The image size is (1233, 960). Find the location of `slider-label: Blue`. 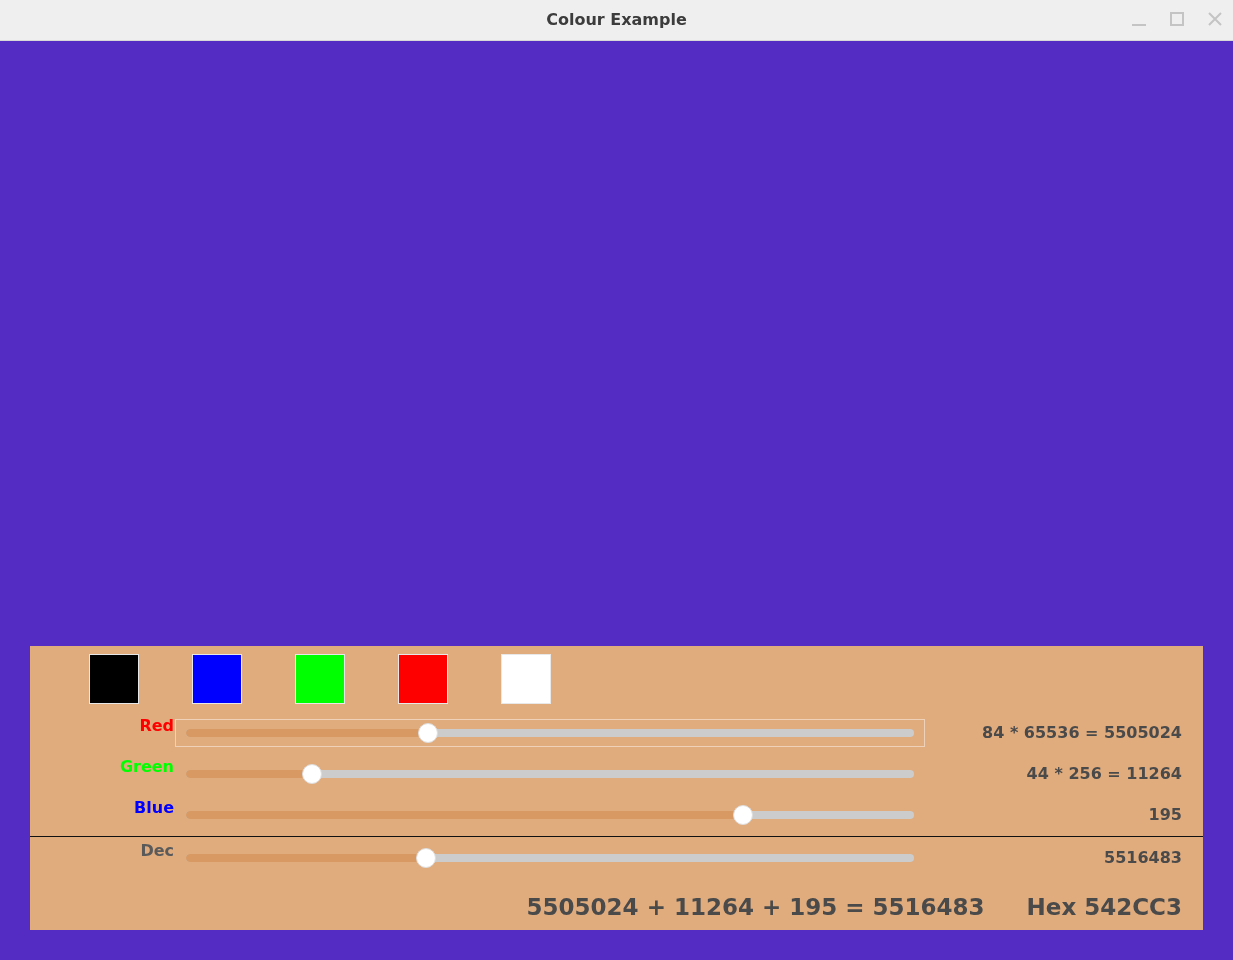

slider-label: Blue is located at coordinates (153, 808).